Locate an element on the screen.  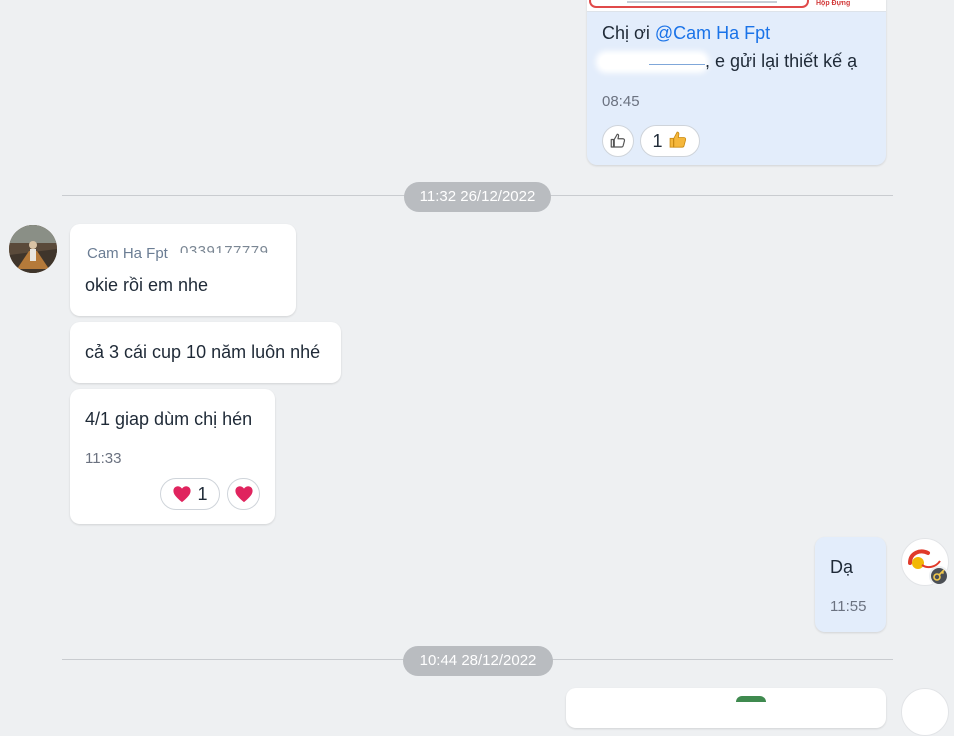
message-text: cả 3 cái cup 10 năm luôn nhé is located at coordinates (203, 352).